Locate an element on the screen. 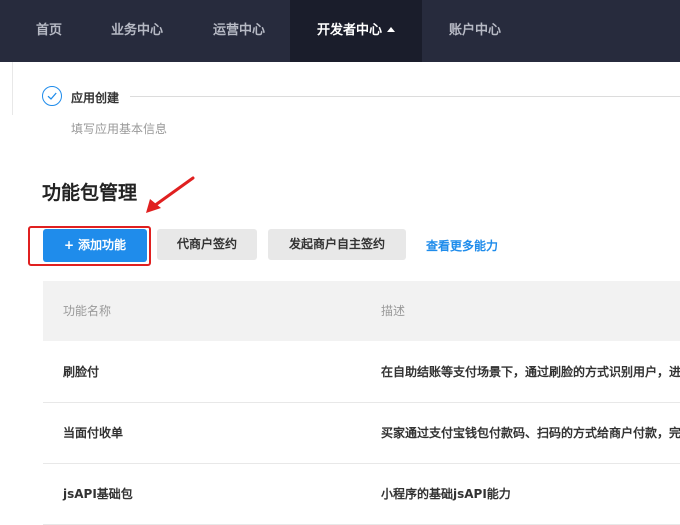 The height and width of the screenshot is (525, 680). nav-item-label: 运营中心 is located at coordinates (238, 30).